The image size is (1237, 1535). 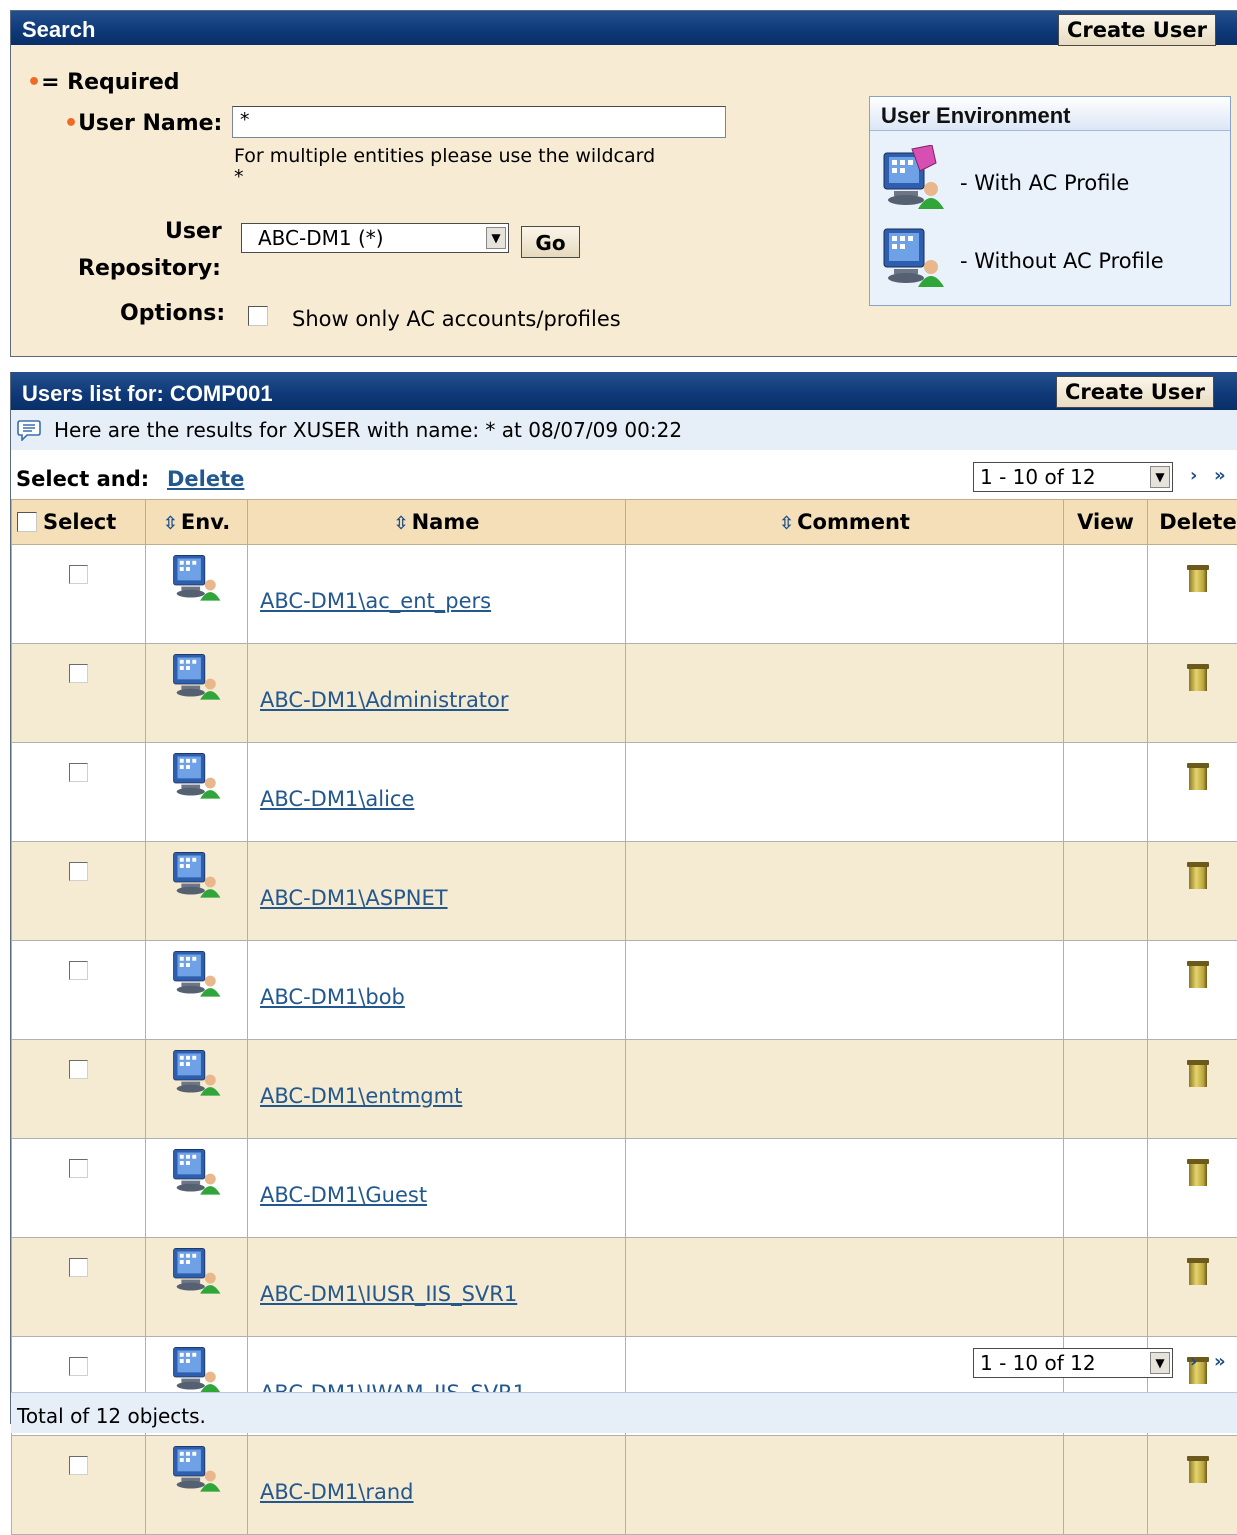 I want to click on search-title: Search, so click(x=58, y=30).